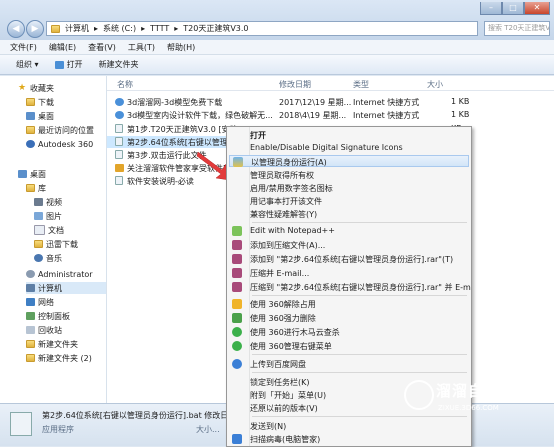 The image size is (554, 447). What do you see at coordinates (349, 231) in the screenshot?
I see `menu-notepadpp: Edit with Notepad++` at bounding box center [349, 231].